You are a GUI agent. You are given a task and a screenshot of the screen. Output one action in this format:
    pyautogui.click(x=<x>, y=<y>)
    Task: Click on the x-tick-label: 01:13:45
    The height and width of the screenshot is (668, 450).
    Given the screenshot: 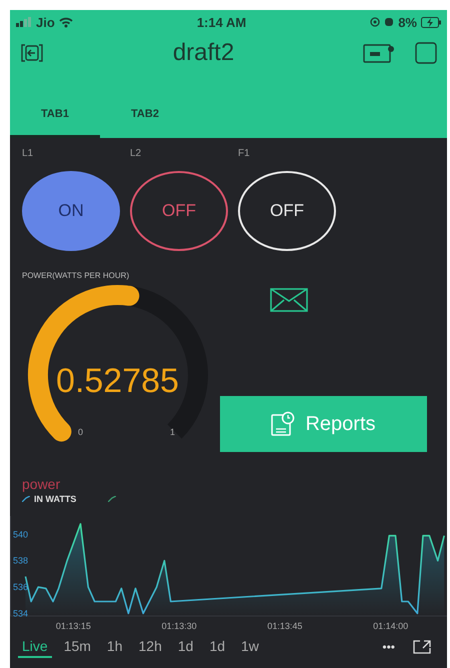 What is the action you would take?
    pyautogui.click(x=284, y=626)
    